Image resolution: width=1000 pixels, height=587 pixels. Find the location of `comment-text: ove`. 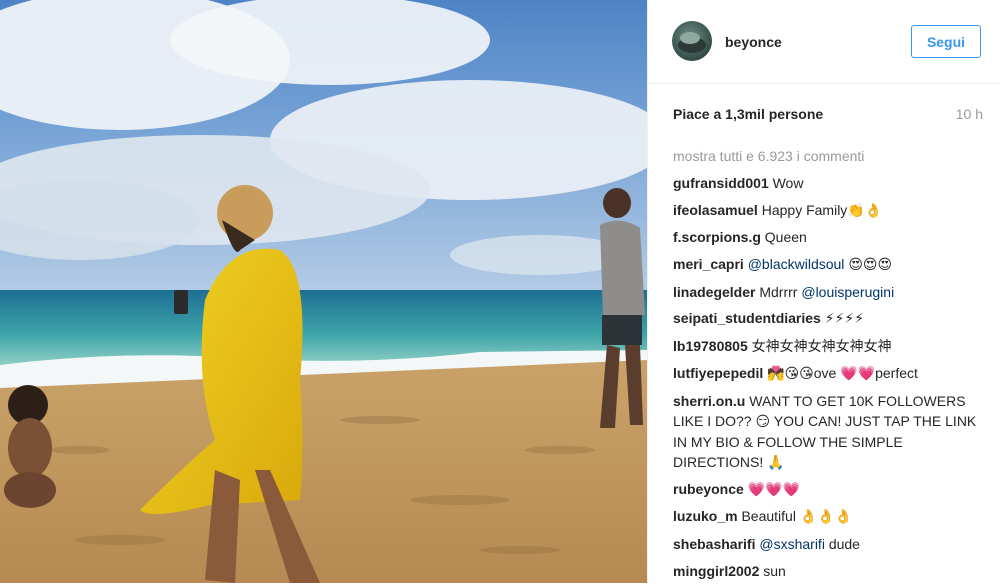

comment-text: ove is located at coordinates (825, 372).